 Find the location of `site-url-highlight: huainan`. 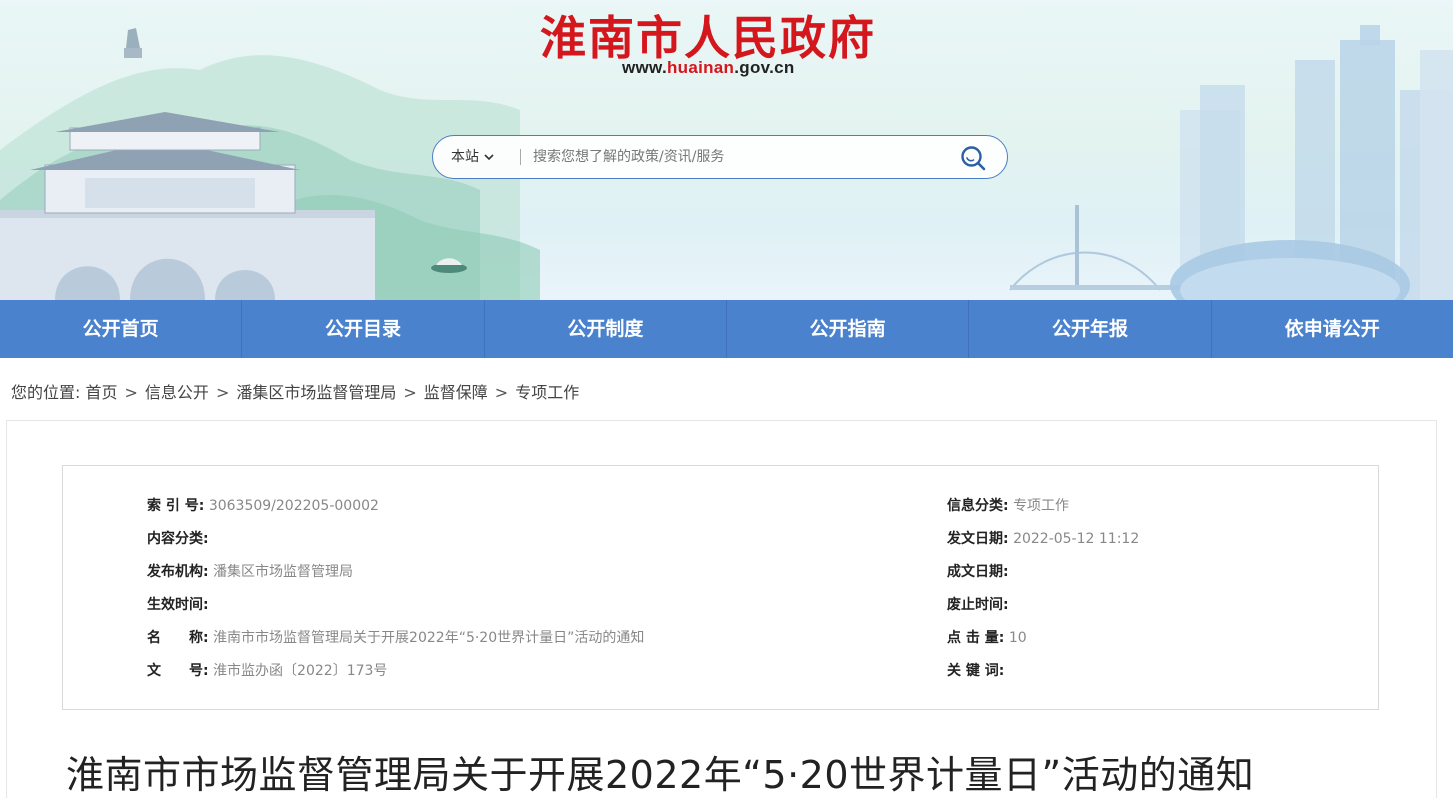

site-url-highlight: huainan is located at coordinates (700, 67).